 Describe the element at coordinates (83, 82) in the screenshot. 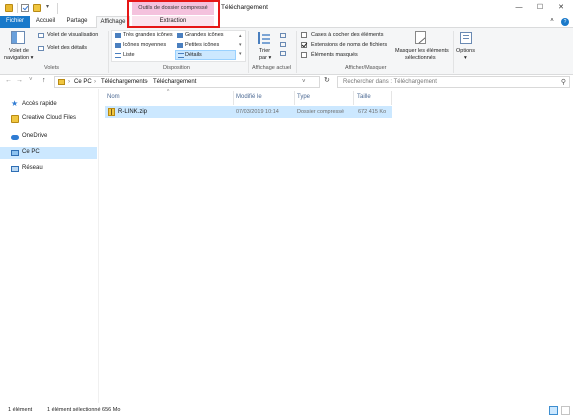

I see `breadcrumb-ce-pc: Ce PC` at that location.